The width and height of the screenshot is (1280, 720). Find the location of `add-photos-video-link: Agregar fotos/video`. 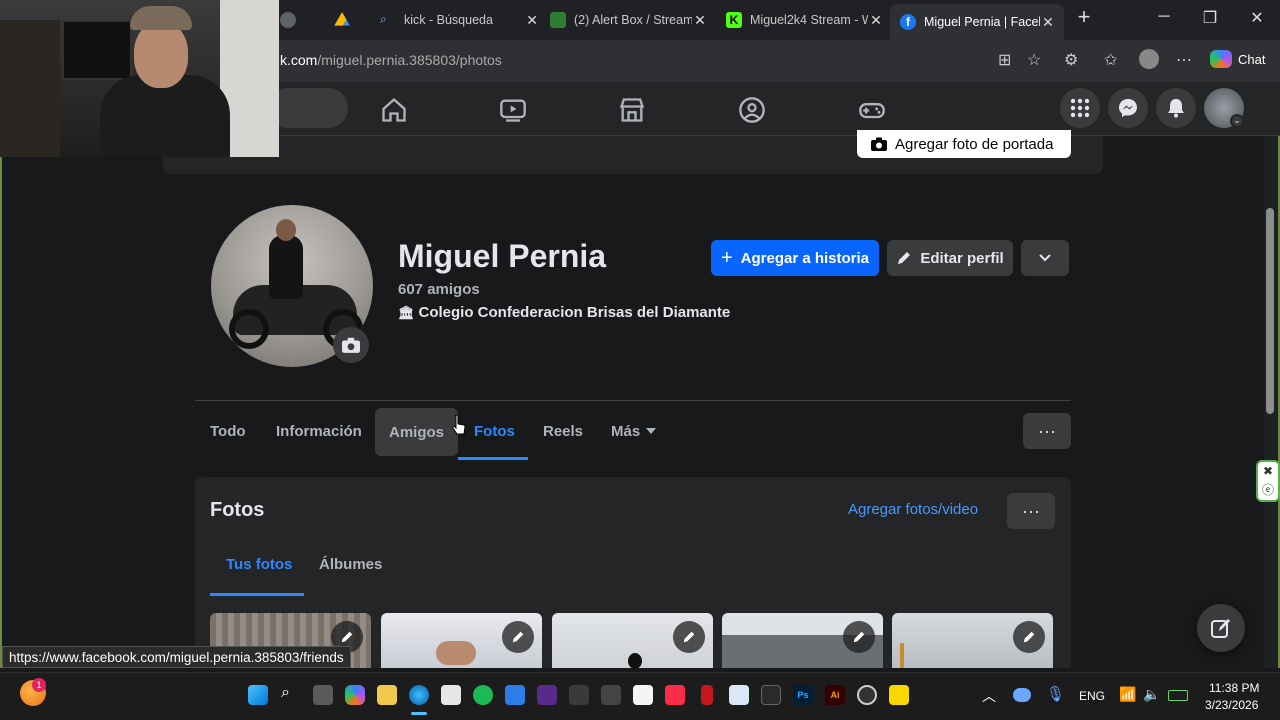

add-photos-video-link: Agregar fotos/video is located at coordinates (913, 509).